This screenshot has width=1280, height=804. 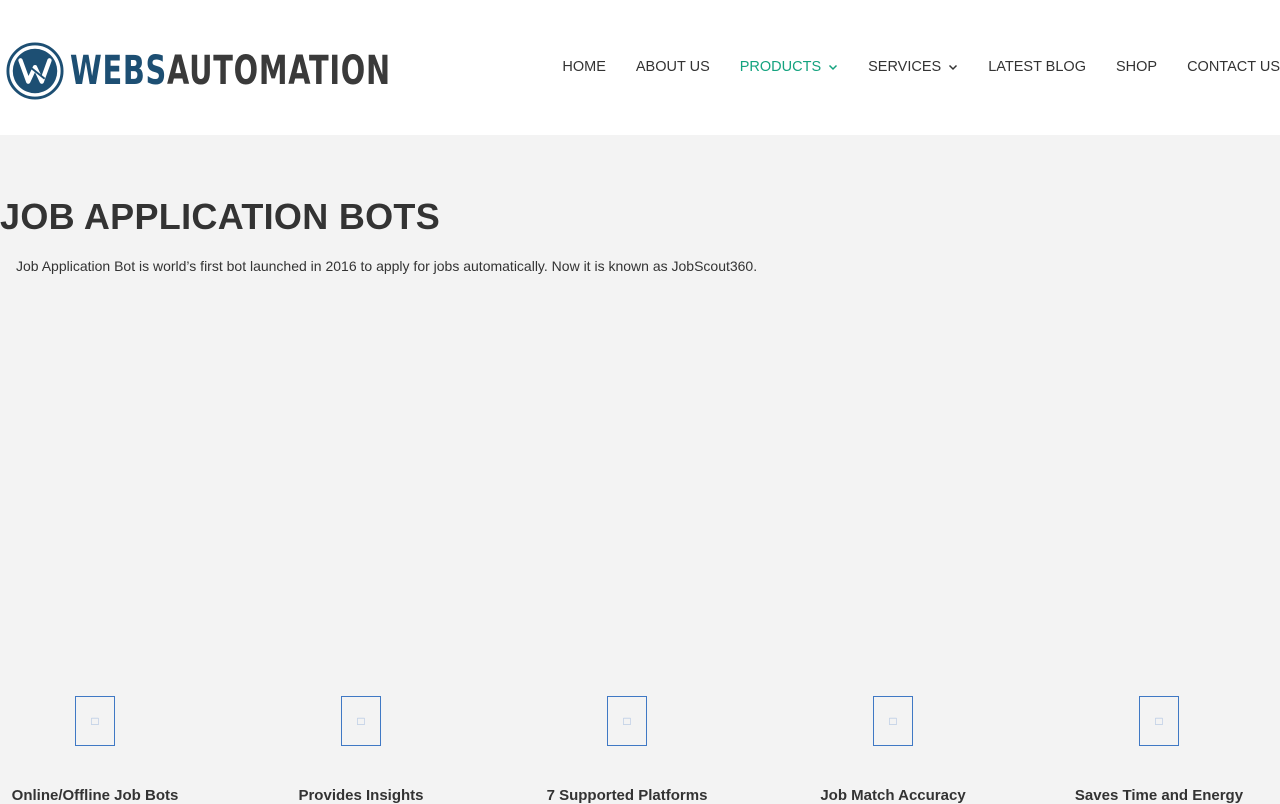 I want to click on nav-item-label: ABOUT US, so click(x=672, y=67).